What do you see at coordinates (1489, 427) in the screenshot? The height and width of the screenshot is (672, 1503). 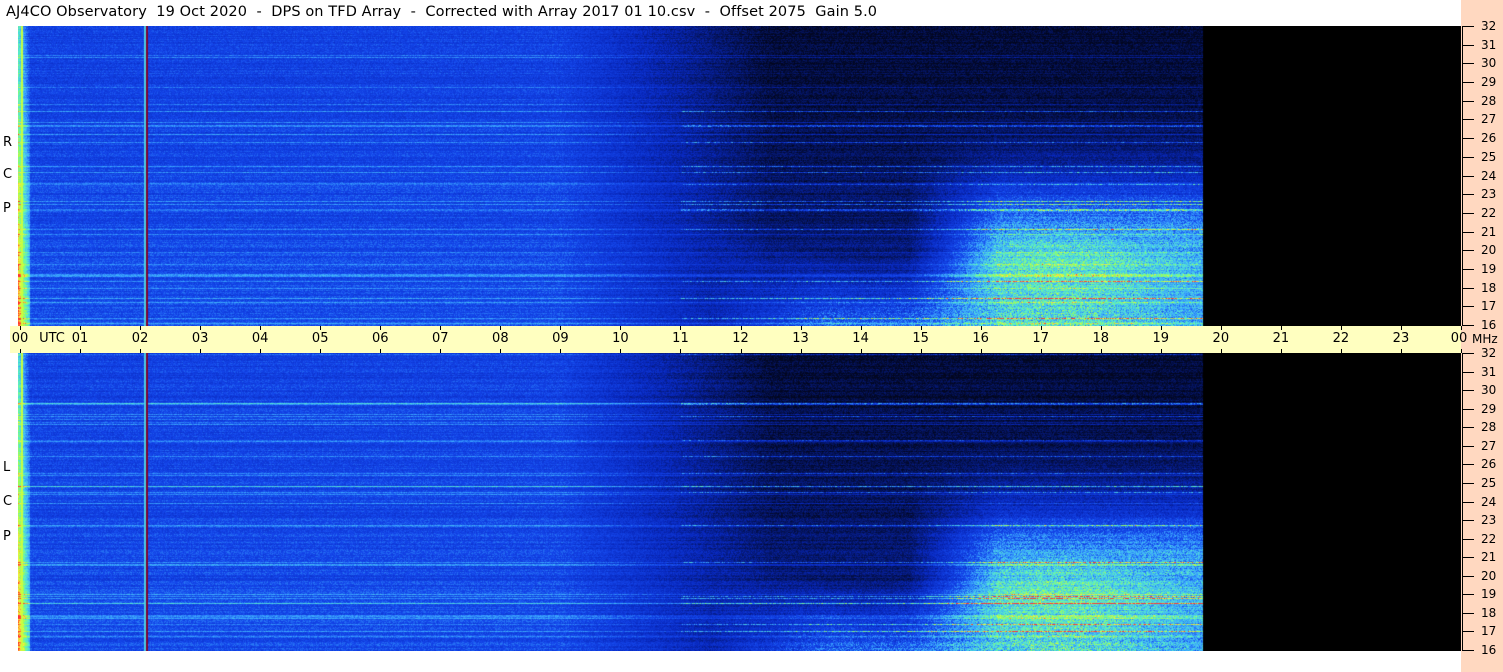 I see `lcp-freq-label-28: 28` at bounding box center [1489, 427].